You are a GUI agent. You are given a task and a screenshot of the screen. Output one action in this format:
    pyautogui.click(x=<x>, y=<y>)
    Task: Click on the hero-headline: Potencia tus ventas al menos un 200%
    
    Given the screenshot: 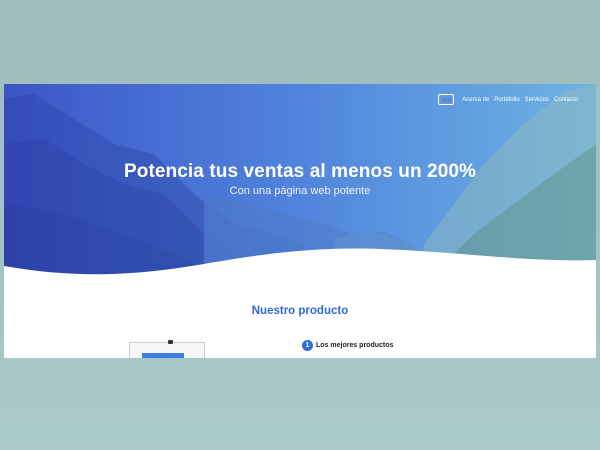 What is the action you would take?
    pyautogui.click(x=300, y=171)
    